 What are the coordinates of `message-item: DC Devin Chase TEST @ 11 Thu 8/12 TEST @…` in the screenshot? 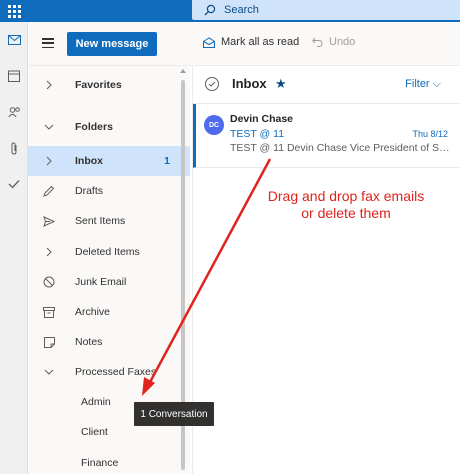 It's located at (326, 136).